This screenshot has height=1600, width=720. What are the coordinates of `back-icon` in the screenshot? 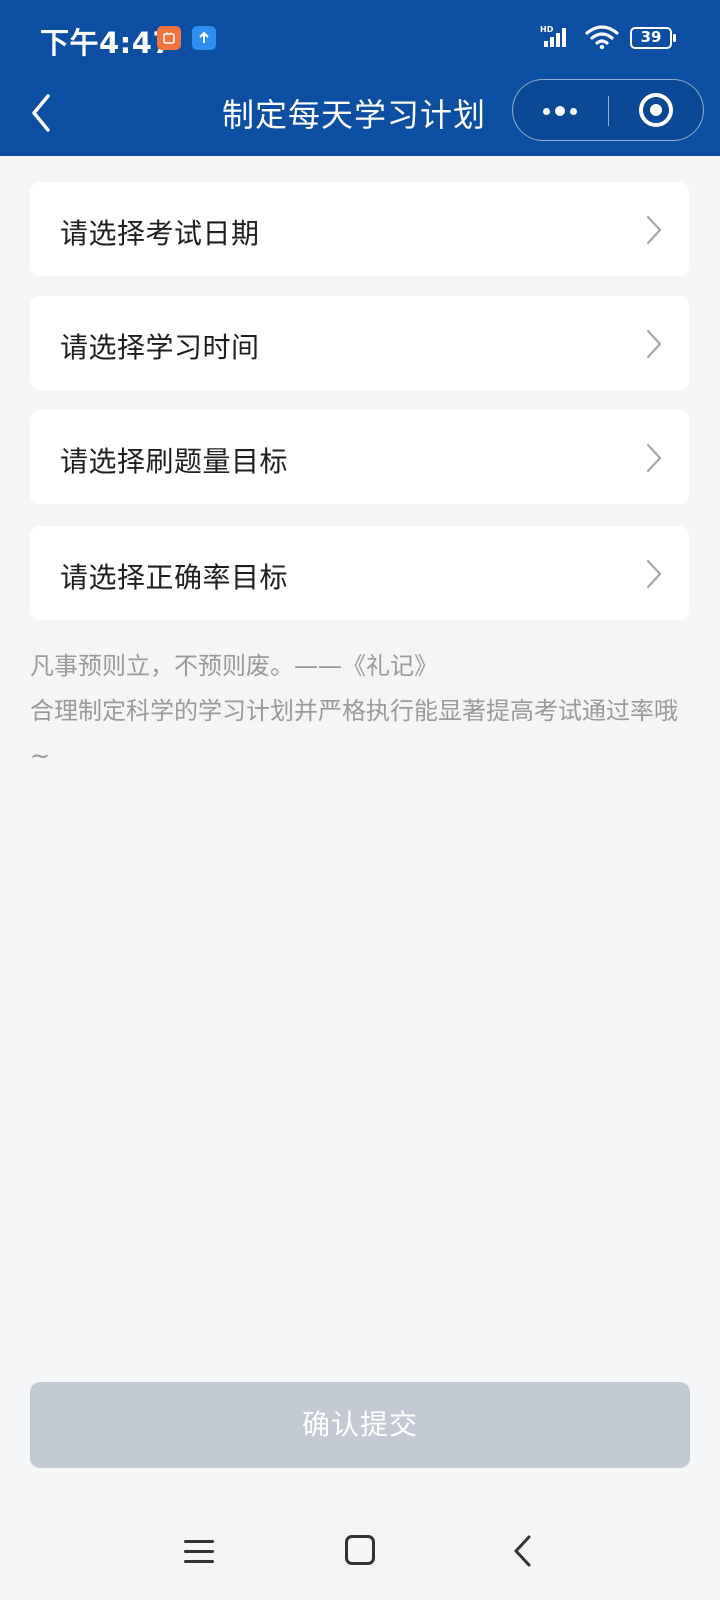 It's located at (523, 1551).